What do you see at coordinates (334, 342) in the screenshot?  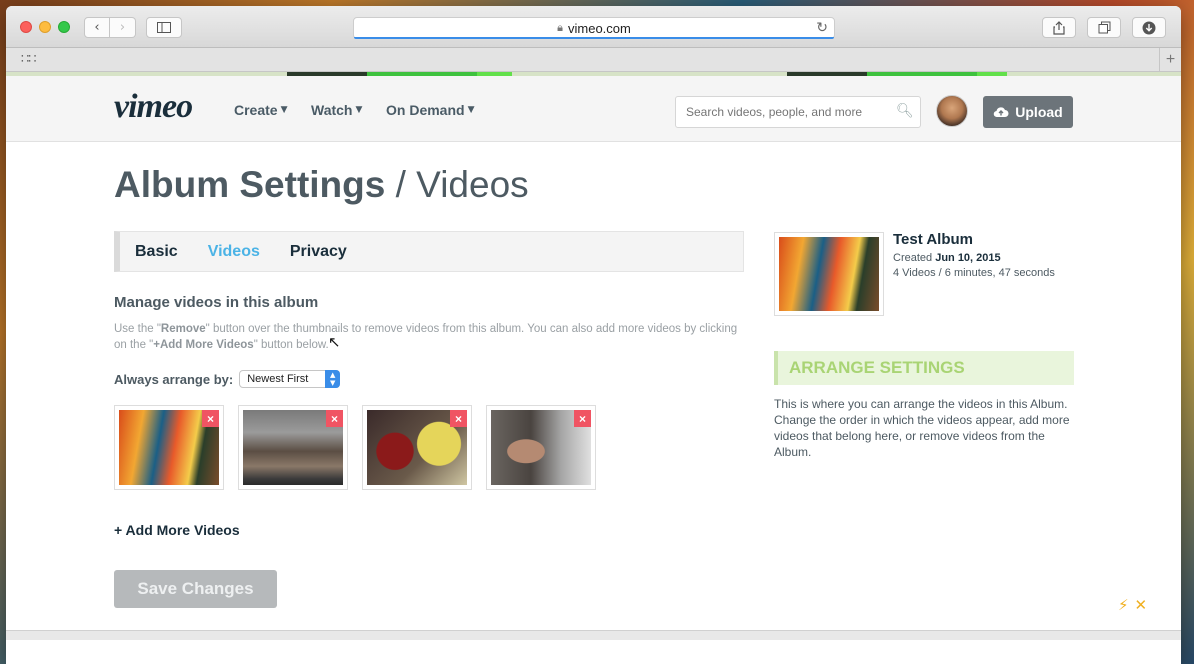 I see `mouse-cursor-icon: ↖` at bounding box center [334, 342].